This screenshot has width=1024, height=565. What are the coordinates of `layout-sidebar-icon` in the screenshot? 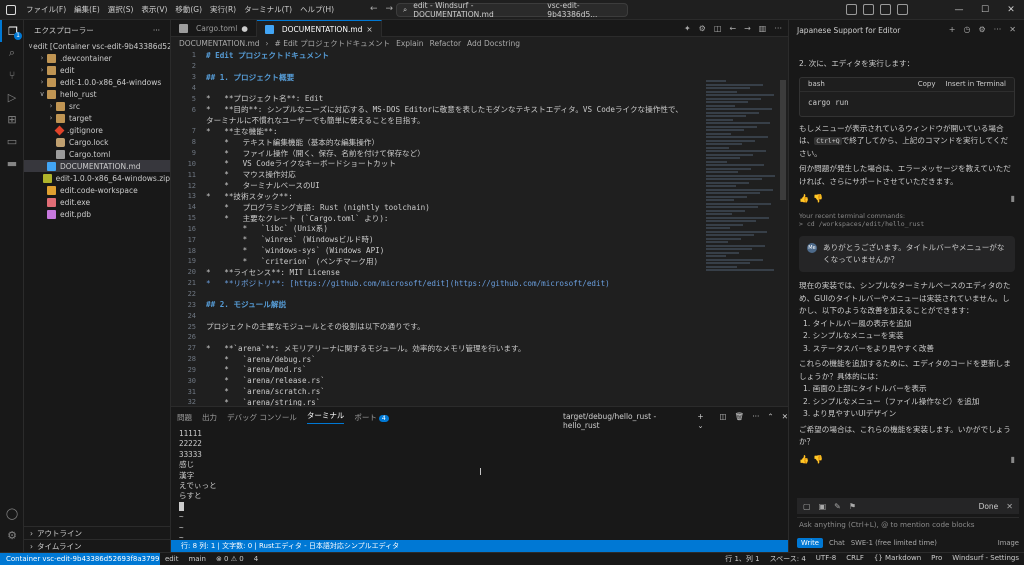 It's located at (851, 9).